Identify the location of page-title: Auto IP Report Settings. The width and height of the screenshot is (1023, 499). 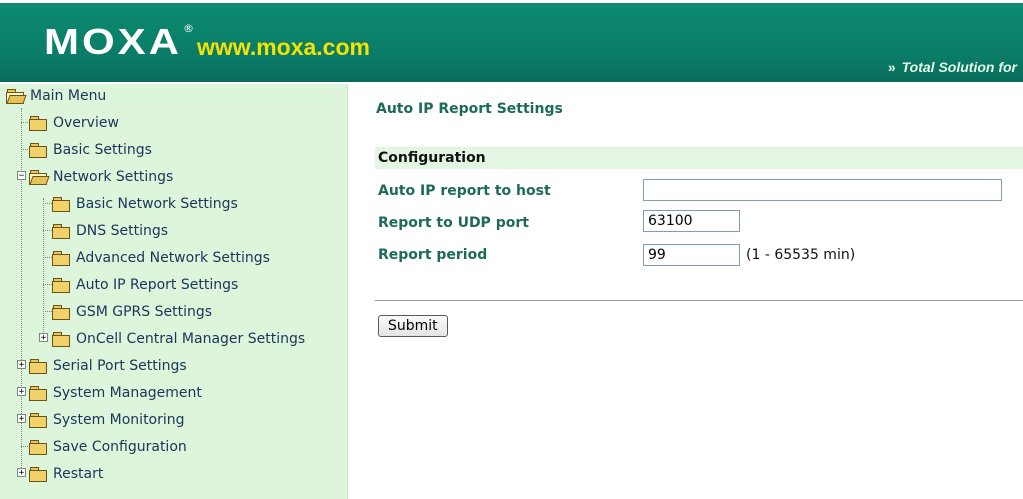
(469, 109).